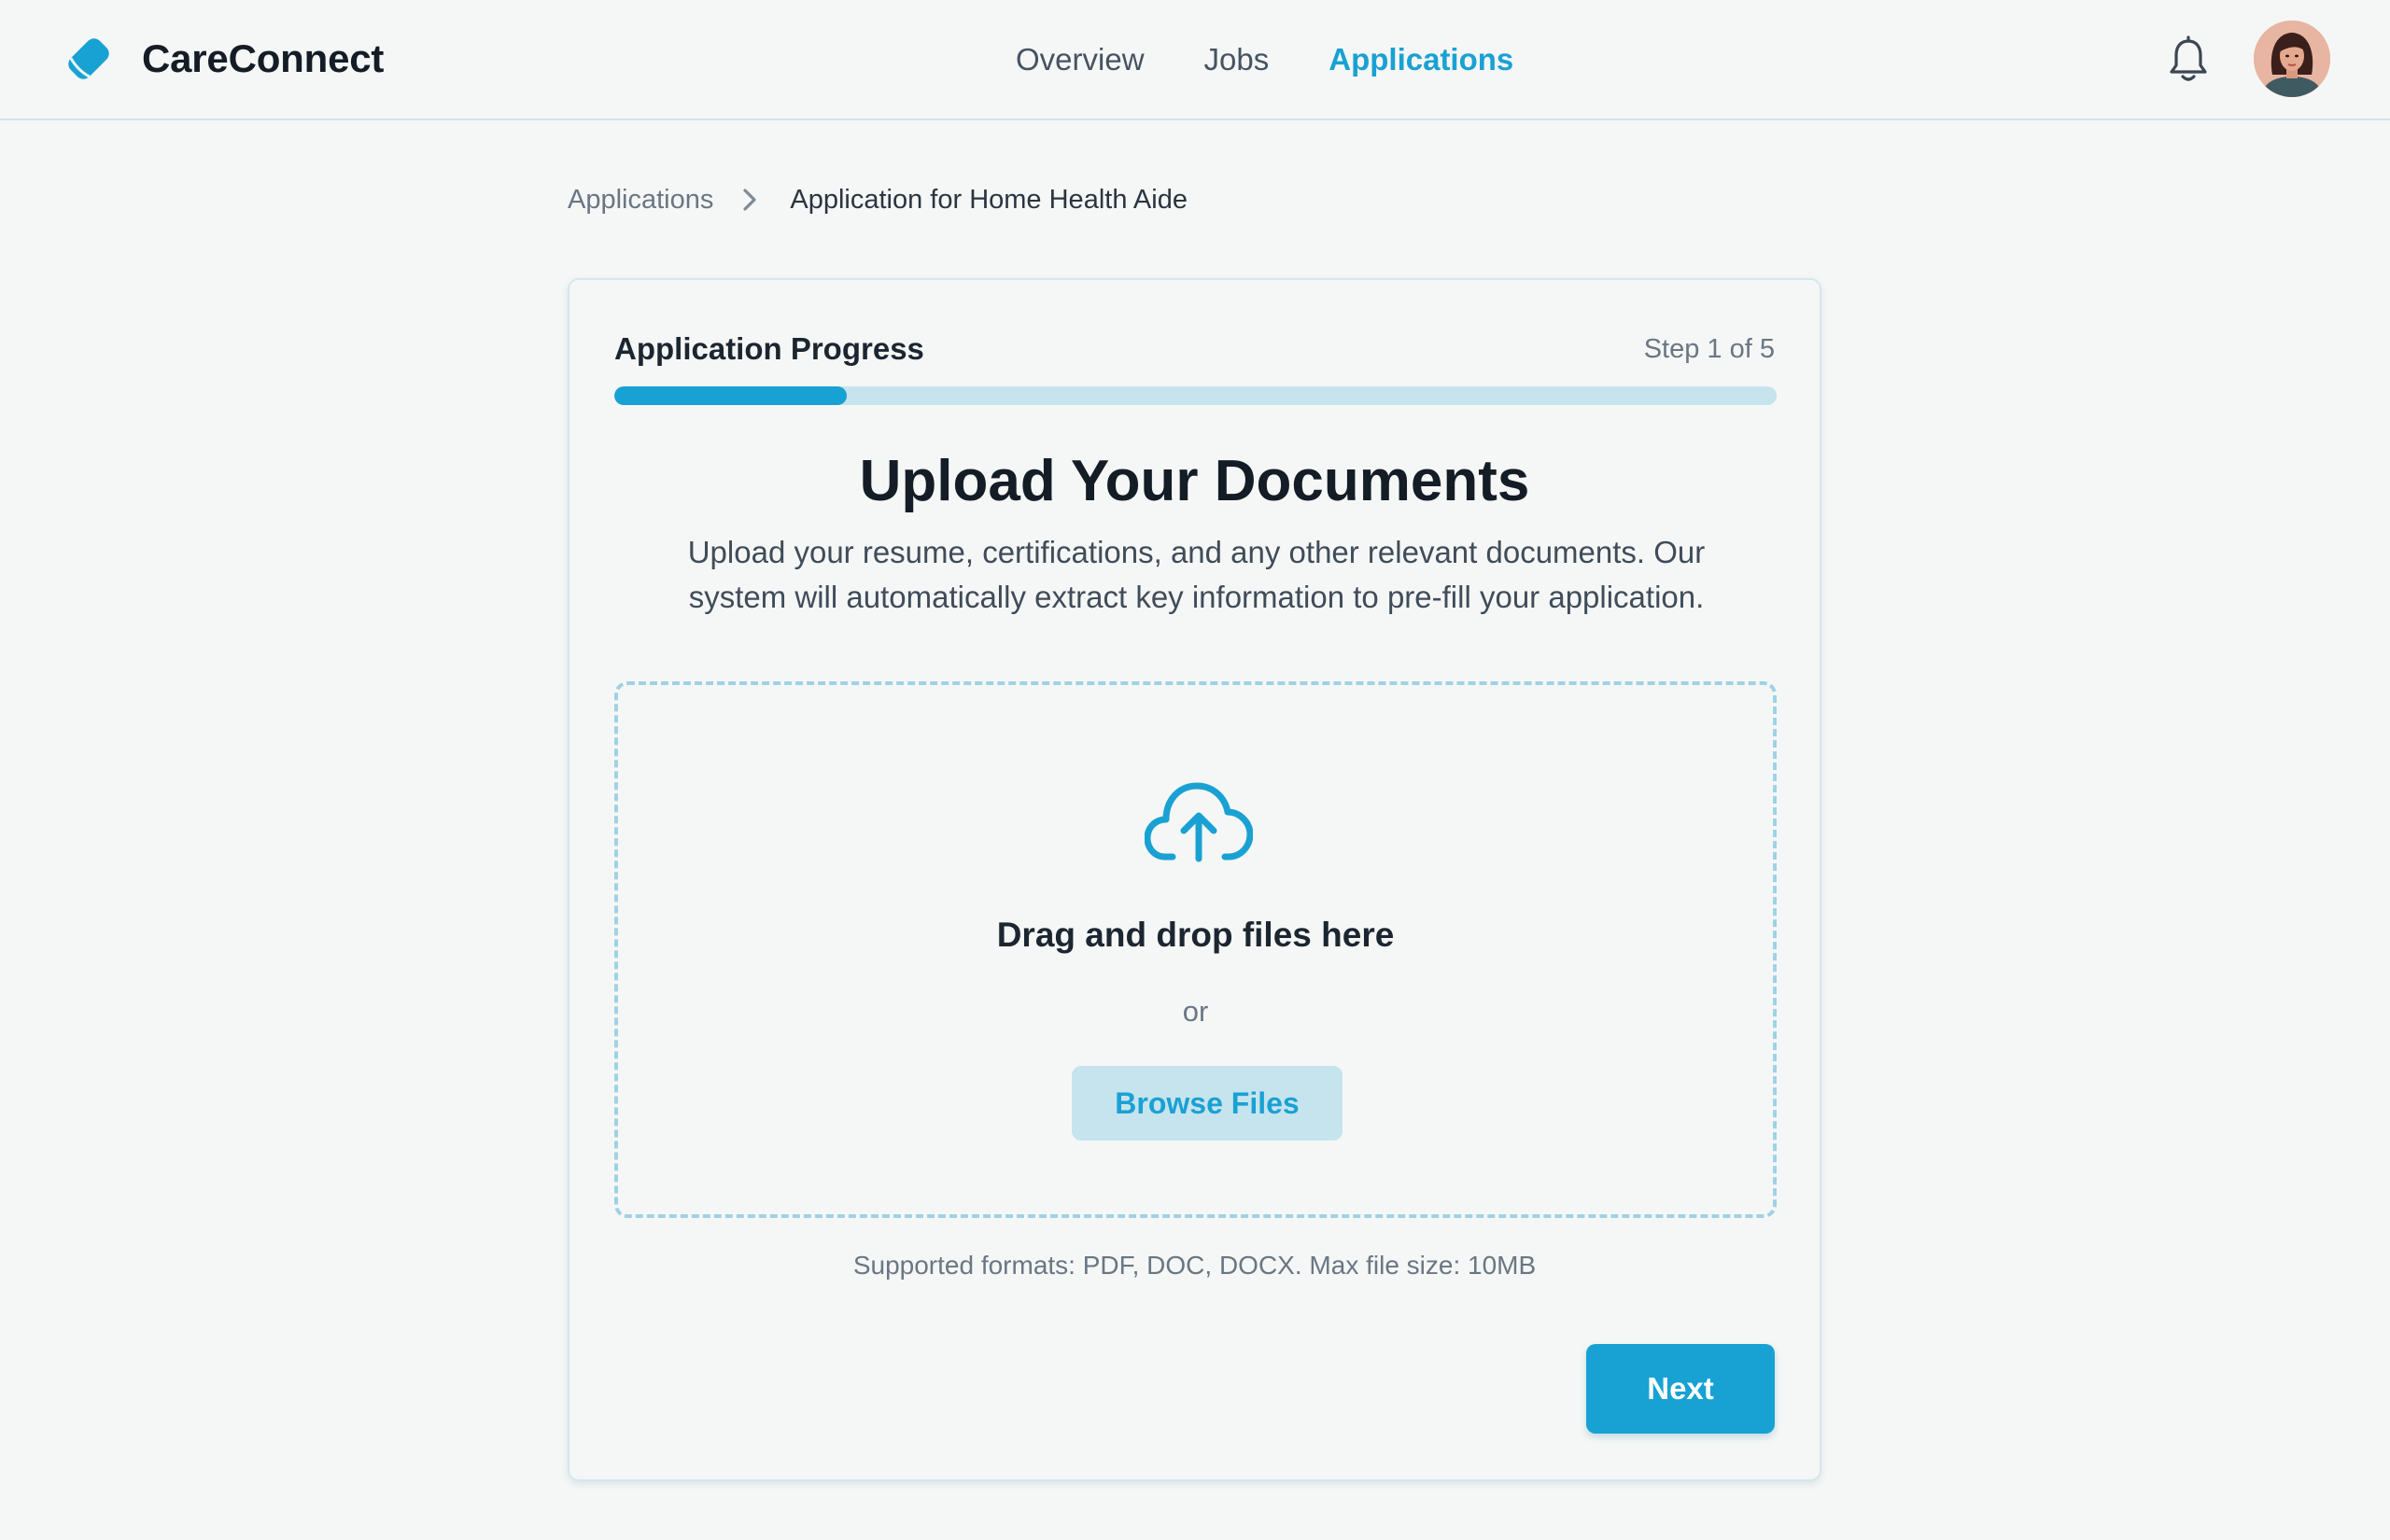 The height and width of the screenshot is (1540, 2390). I want to click on page-title: Upload Your Documents, so click(1194, 481).